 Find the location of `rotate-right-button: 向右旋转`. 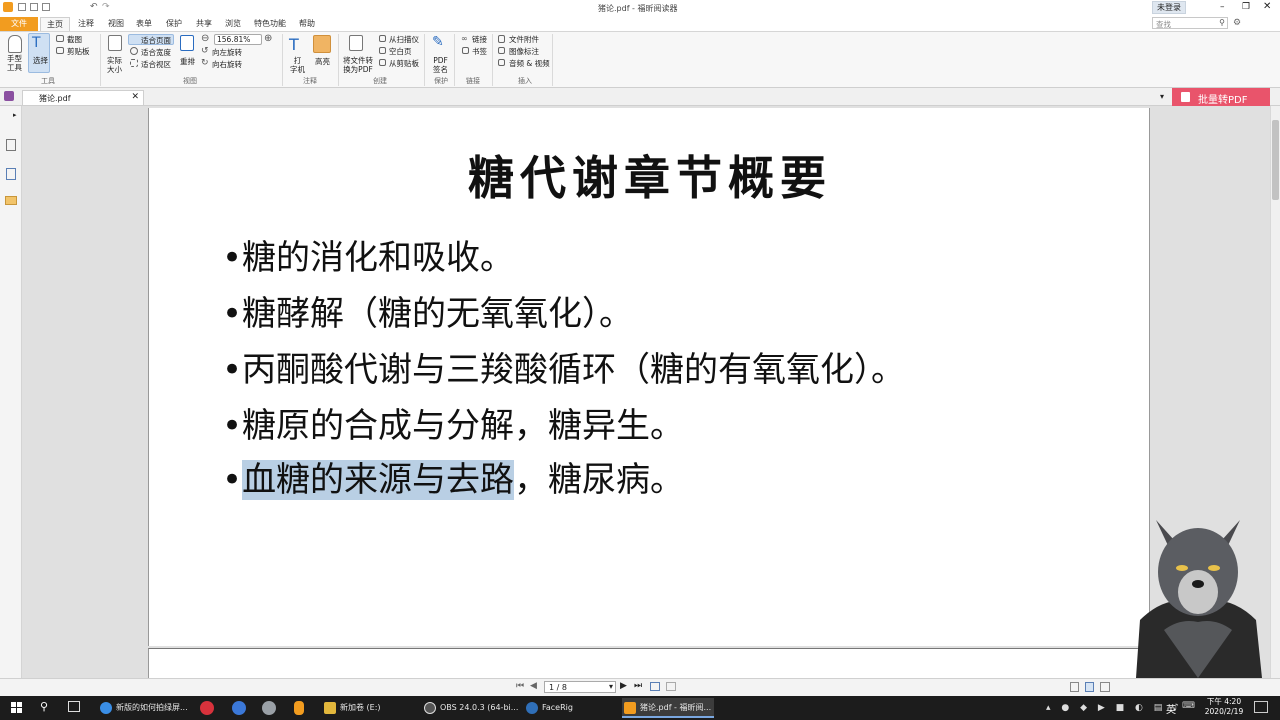

rotate-right-button: 向右旋转 is located at coordinates (227, 64).